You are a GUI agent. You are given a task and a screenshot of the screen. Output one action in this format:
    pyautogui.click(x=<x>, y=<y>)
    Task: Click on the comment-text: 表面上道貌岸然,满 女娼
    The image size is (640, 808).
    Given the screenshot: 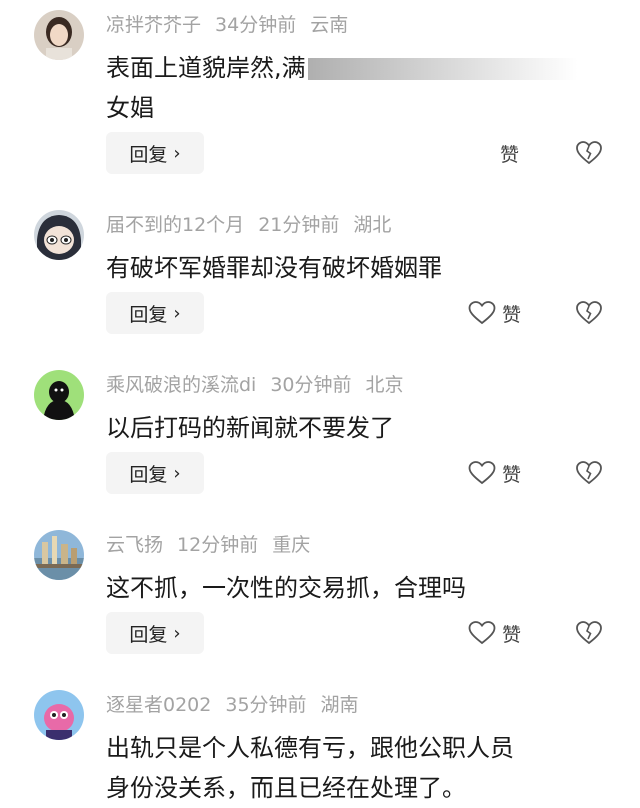 What is the action you would take?
    pyautogui.click(x=356, y=88)
    